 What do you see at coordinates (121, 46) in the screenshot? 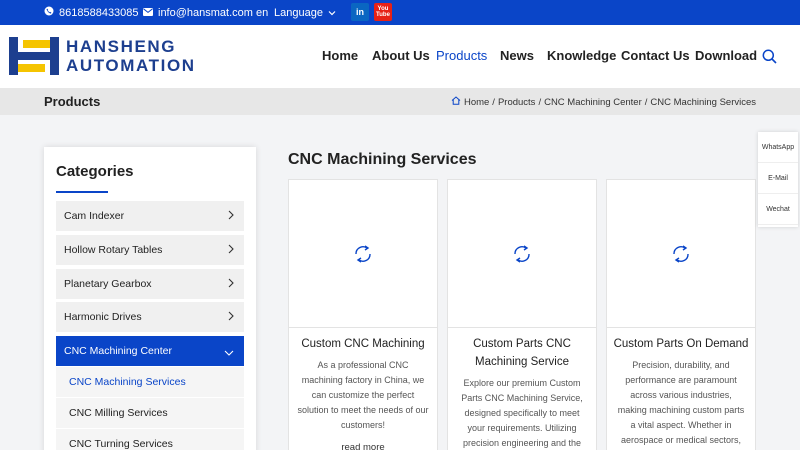
I see `brand-line1: HANSHENG` at bounding box center [121, 46].